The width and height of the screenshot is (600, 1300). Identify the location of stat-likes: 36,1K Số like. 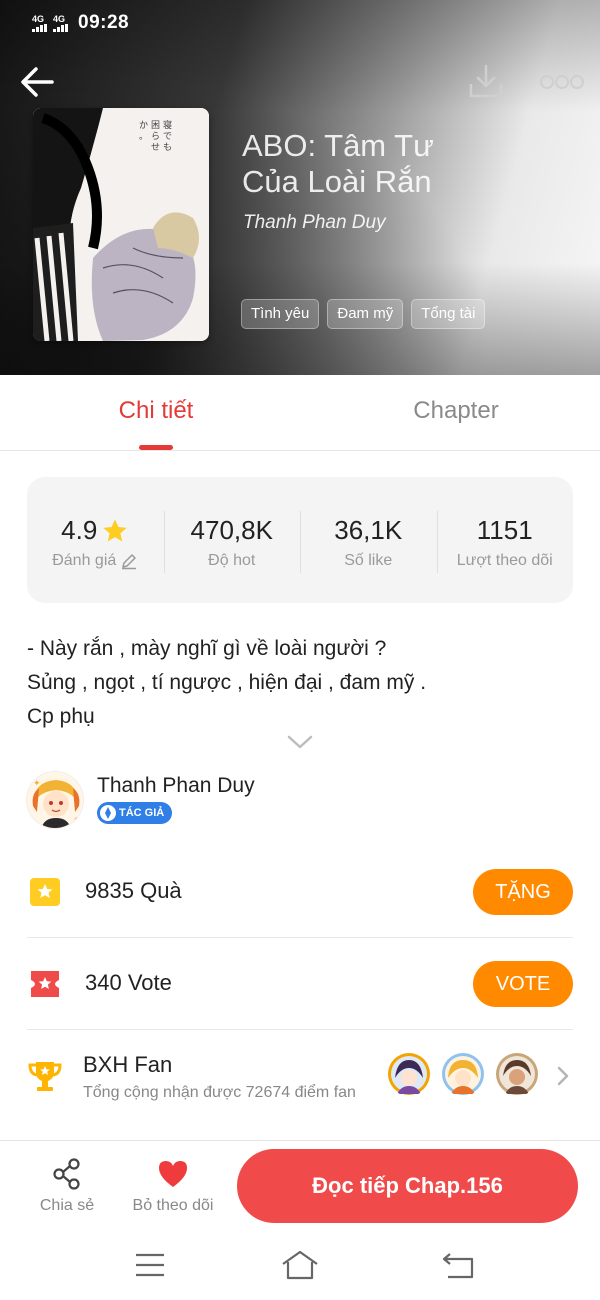
(368, 540).